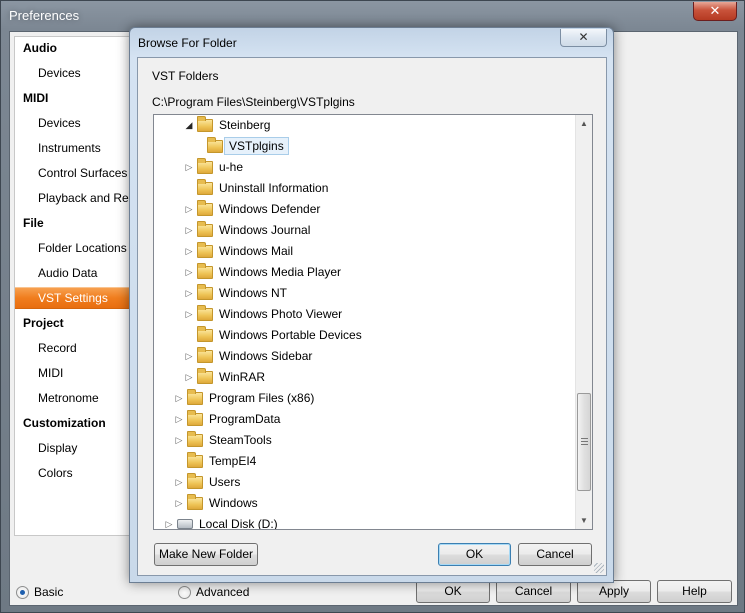  I want to click on help-button: Help, so click(694, 591).